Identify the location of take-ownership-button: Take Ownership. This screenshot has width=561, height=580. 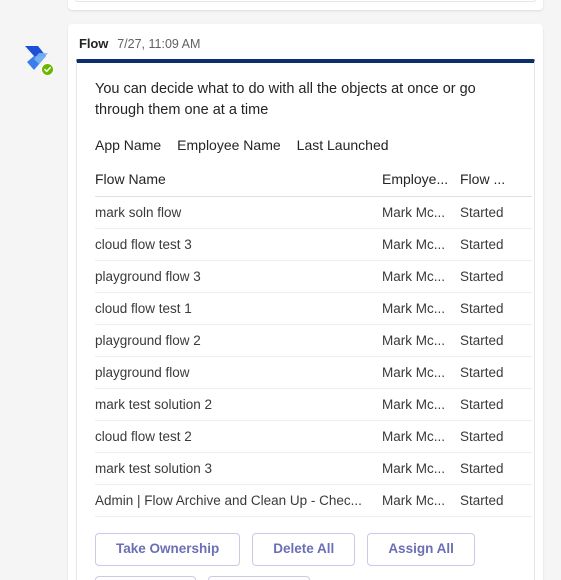
(168, 549).